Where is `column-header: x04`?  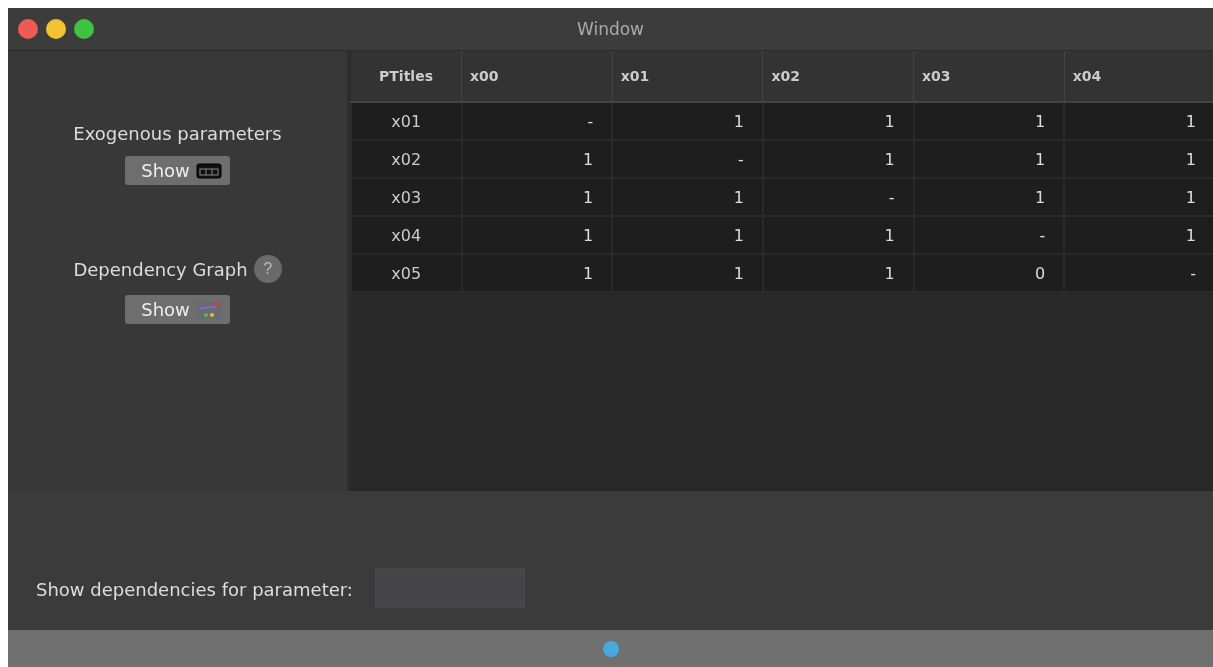
column-header: x04 is located at coordinates (1138, 76).